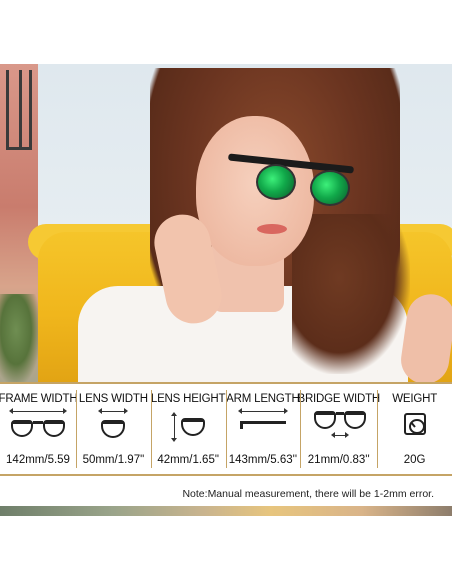 Image resolution: width=452 pixels, height=584 pixels. I want to click on window-frame, so click(19, 110).